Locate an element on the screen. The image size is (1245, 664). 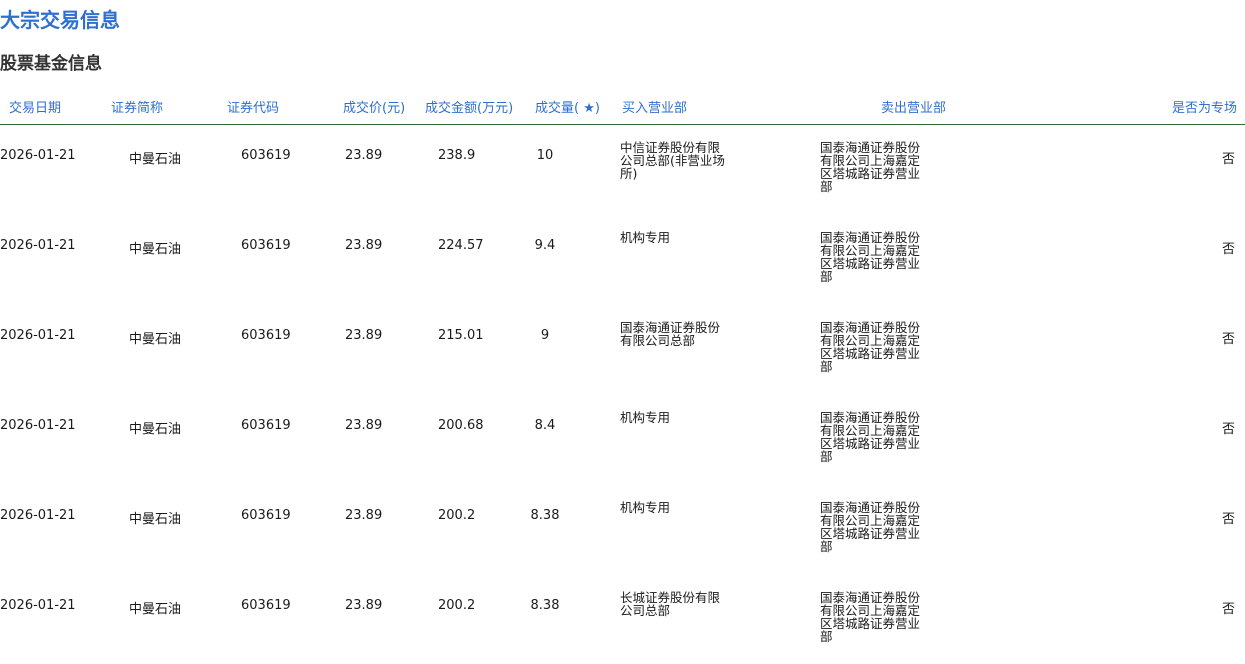
cell-buyer: 国泰海通证券股份有限公司总部 is located at coordinates (670, 334).